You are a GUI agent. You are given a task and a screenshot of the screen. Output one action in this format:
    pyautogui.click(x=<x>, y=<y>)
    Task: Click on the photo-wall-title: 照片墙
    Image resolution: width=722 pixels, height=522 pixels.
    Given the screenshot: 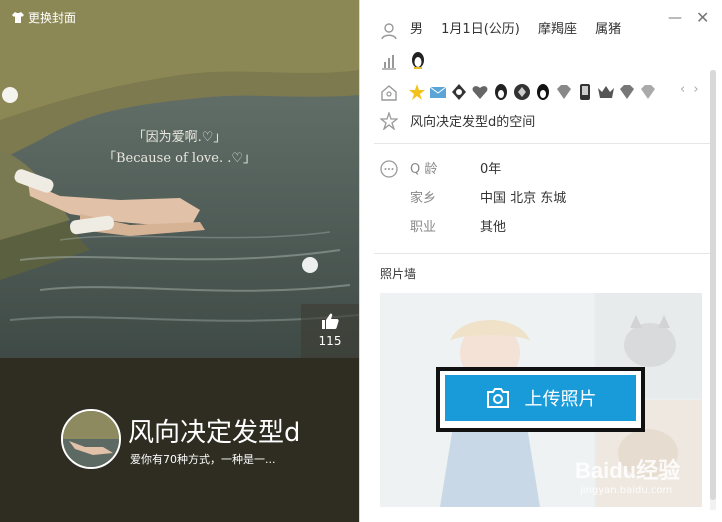 What is the action you would take?
    pyautogui.click(x=398, y=274)
    